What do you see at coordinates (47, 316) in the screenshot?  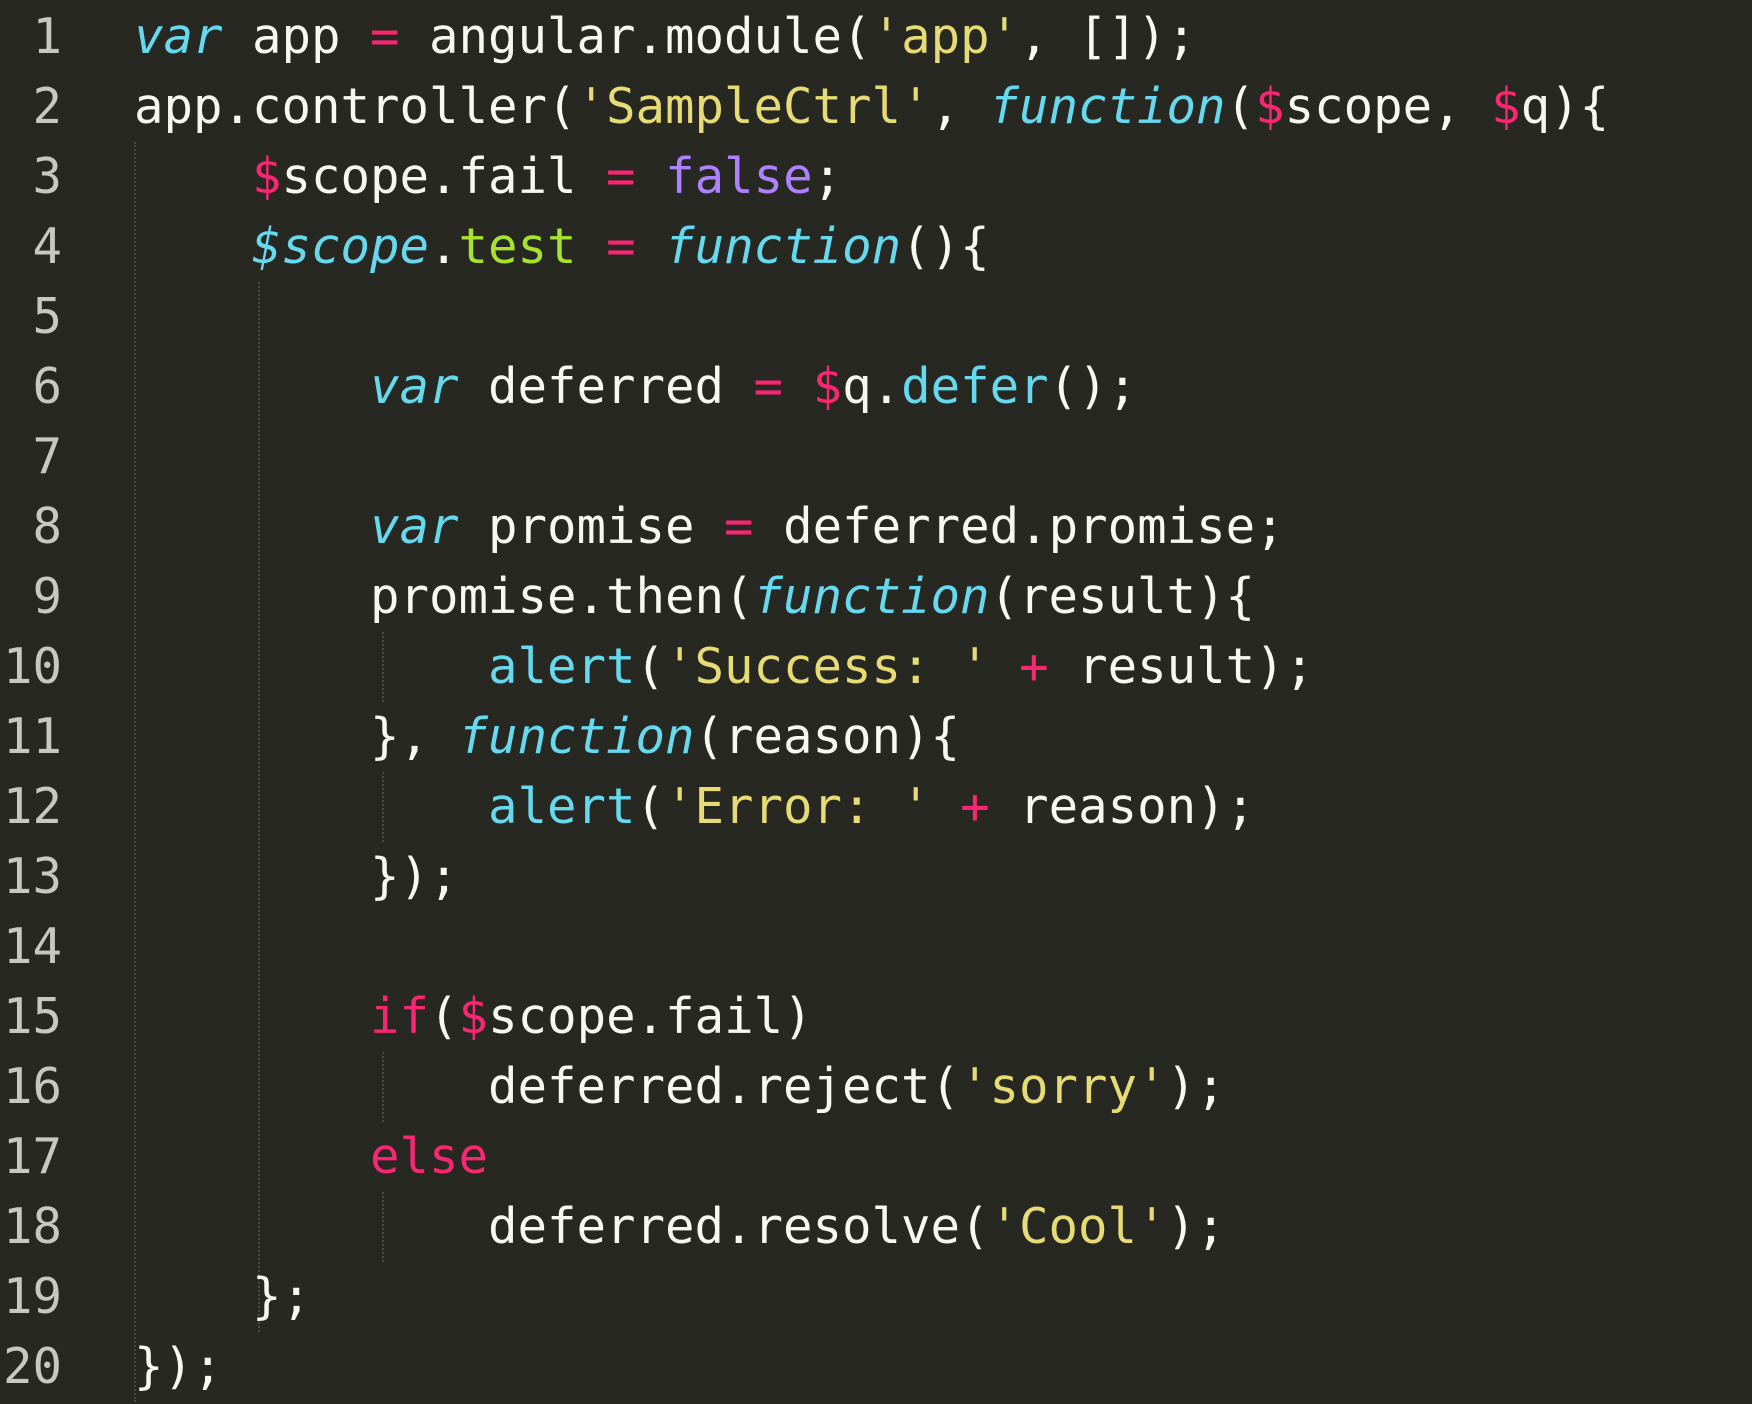 I see `line-number: 5` at bounding box center [47, 316].